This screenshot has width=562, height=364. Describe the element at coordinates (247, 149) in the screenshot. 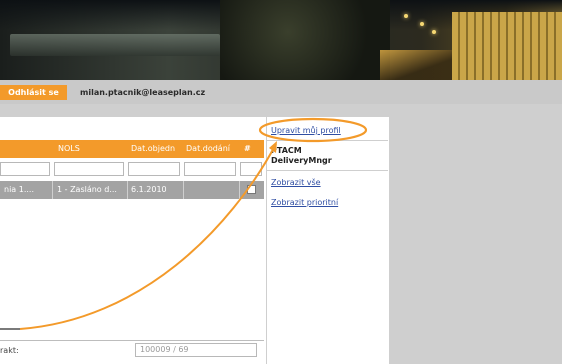

I see `column-header-hash: #` at that location.